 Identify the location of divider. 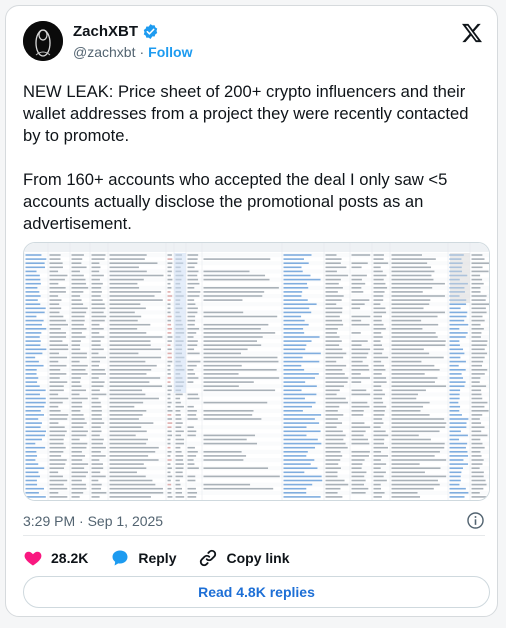
(254, 535).